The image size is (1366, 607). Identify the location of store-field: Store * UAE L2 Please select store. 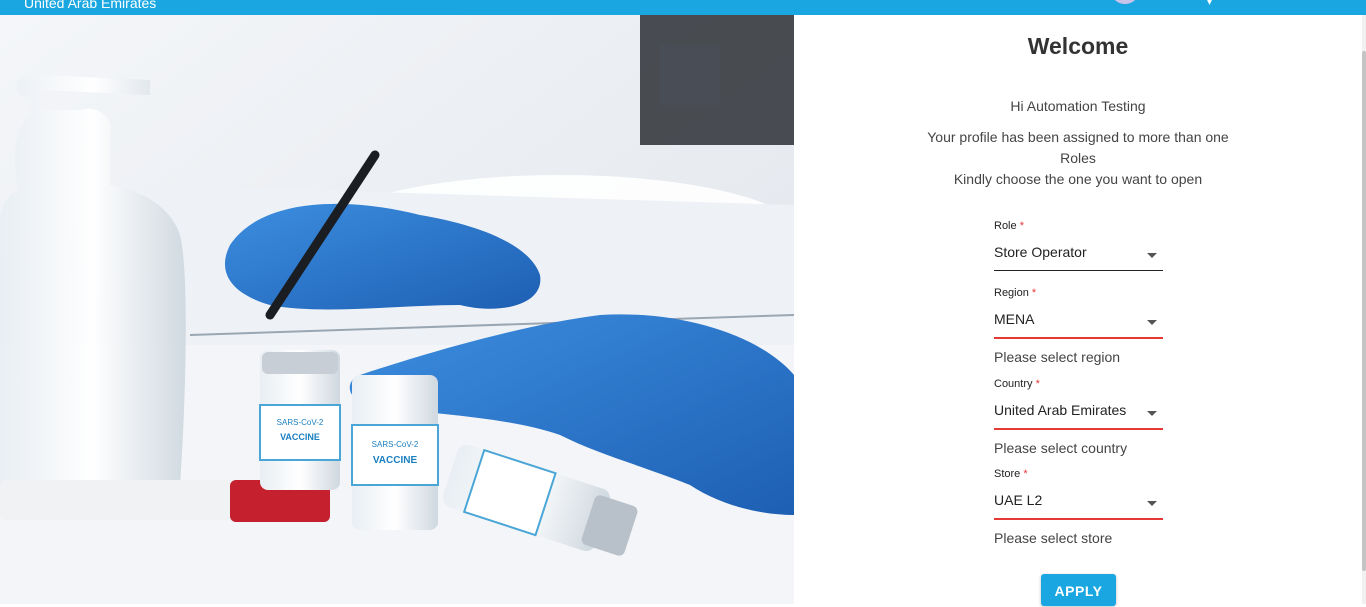
(1078, 507).